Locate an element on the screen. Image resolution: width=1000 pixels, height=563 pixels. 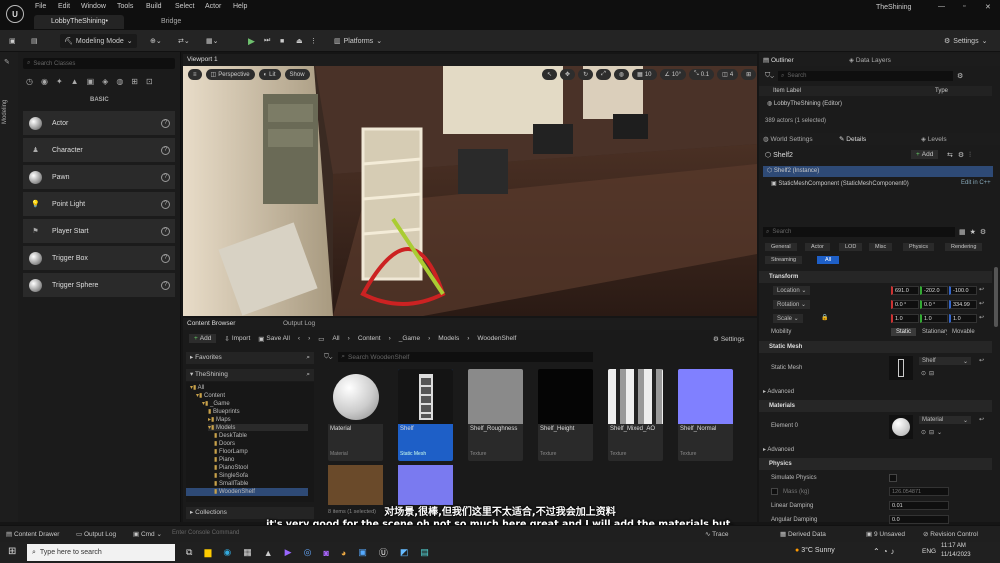
menu-file: File is located at coordinates (40, 6).